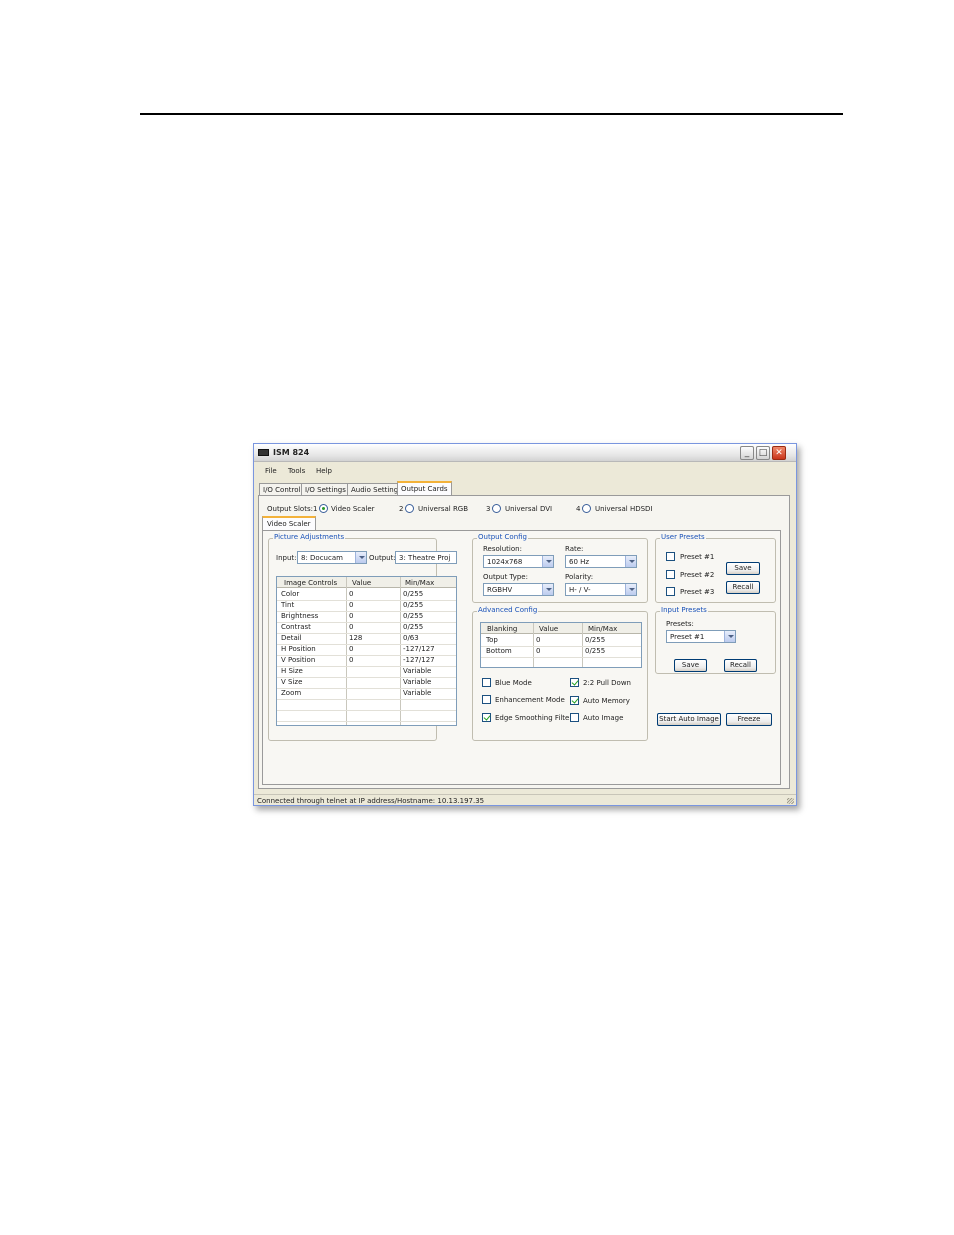  What do you see at coordinates (670, 574) in the screenshot?
I see `preset-2-checkbox` at bounding box center [670, 574].